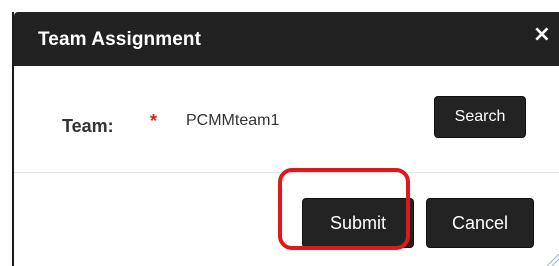 The image size is (559, 266). I want to click on dialog-title: Team Assignment, so click(120, 39).